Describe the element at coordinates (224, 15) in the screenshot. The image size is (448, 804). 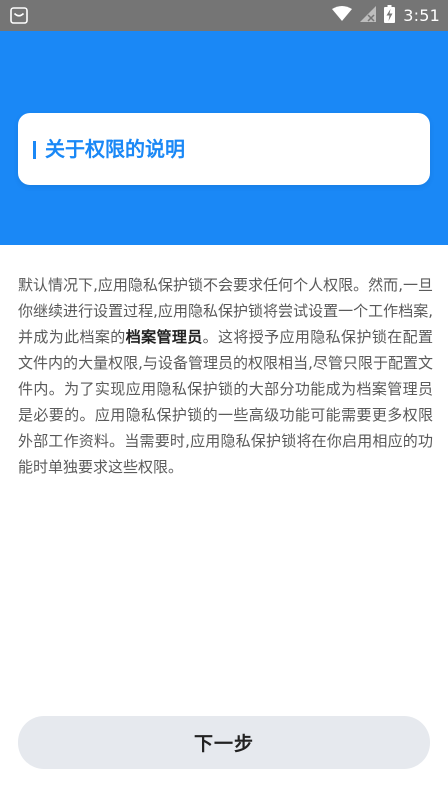
I see `status-bar: 3:51` at that location.